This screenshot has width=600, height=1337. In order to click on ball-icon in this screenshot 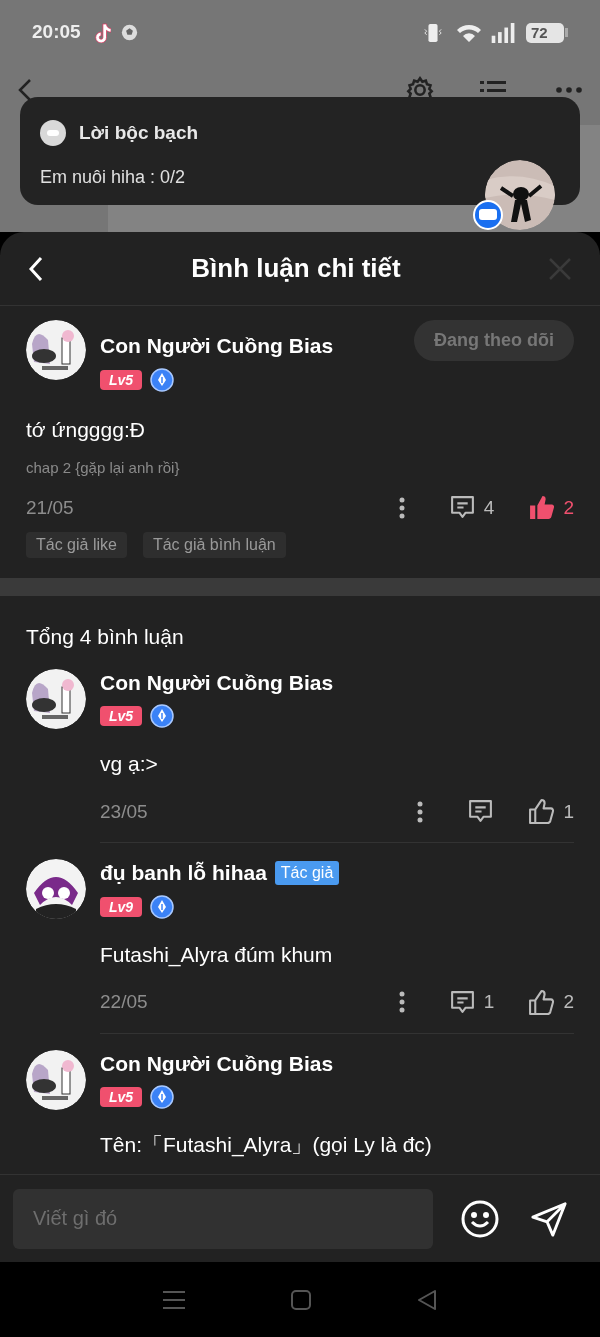, I will do `click(129, 32)`.